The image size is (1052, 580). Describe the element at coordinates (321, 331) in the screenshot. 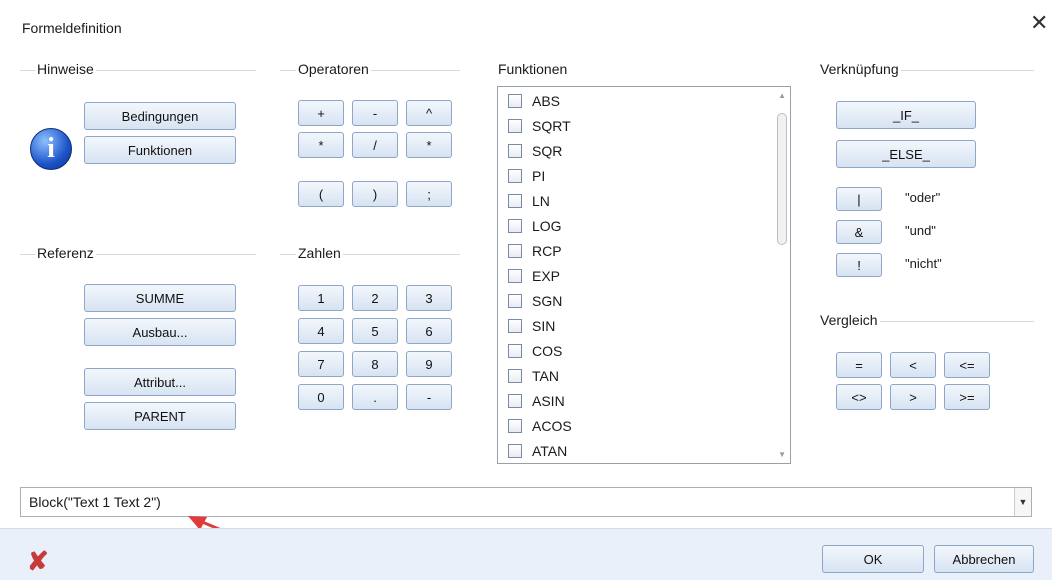

I see `number-4-button: 4` at that location.